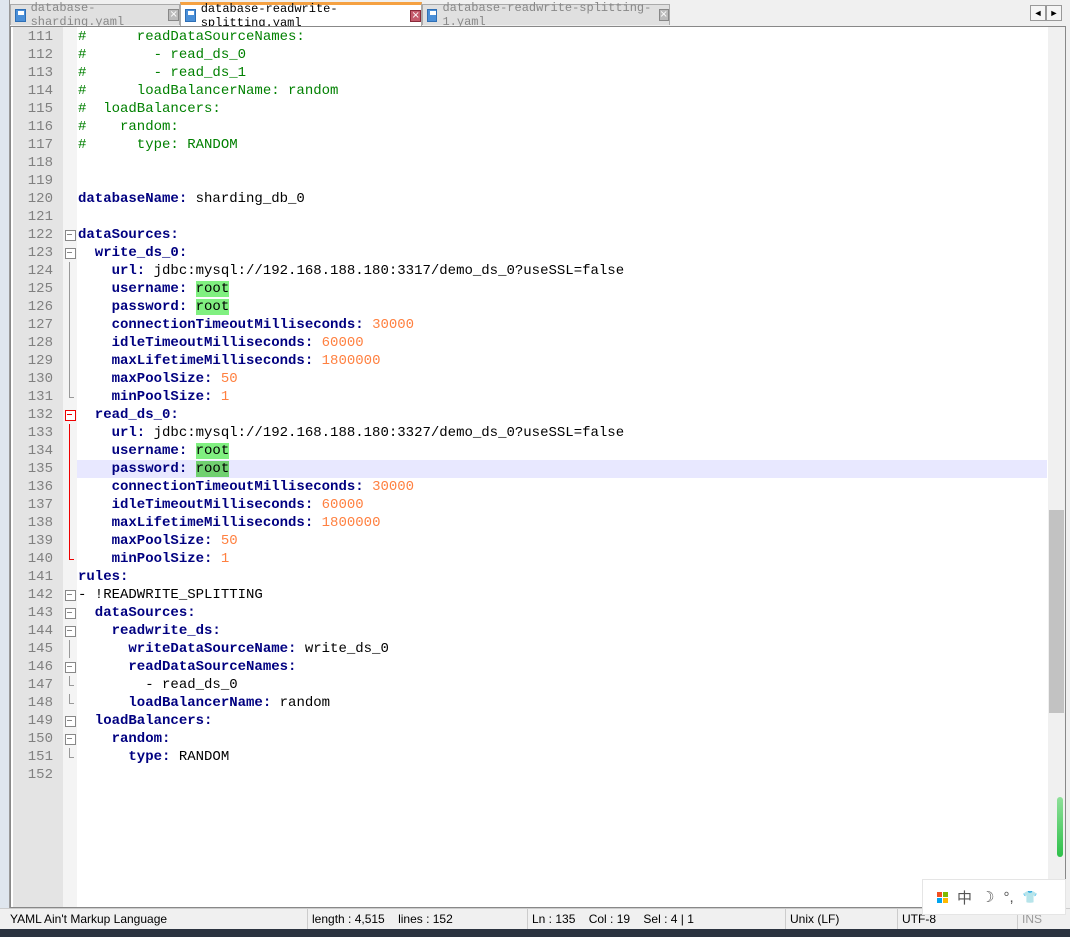 This screenshot has height=937, width=1070. Describe the element at coordinates (529, 505) in the screenshot. I see `code-line: 137 idleTimeoutMilliseconds: 60000` at that location.